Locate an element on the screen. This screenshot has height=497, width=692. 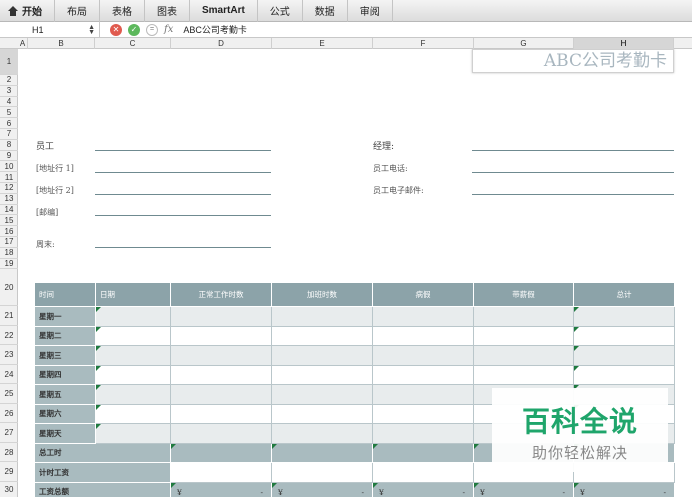
tab-tables: 表格 is located at coordinates (122, 11).